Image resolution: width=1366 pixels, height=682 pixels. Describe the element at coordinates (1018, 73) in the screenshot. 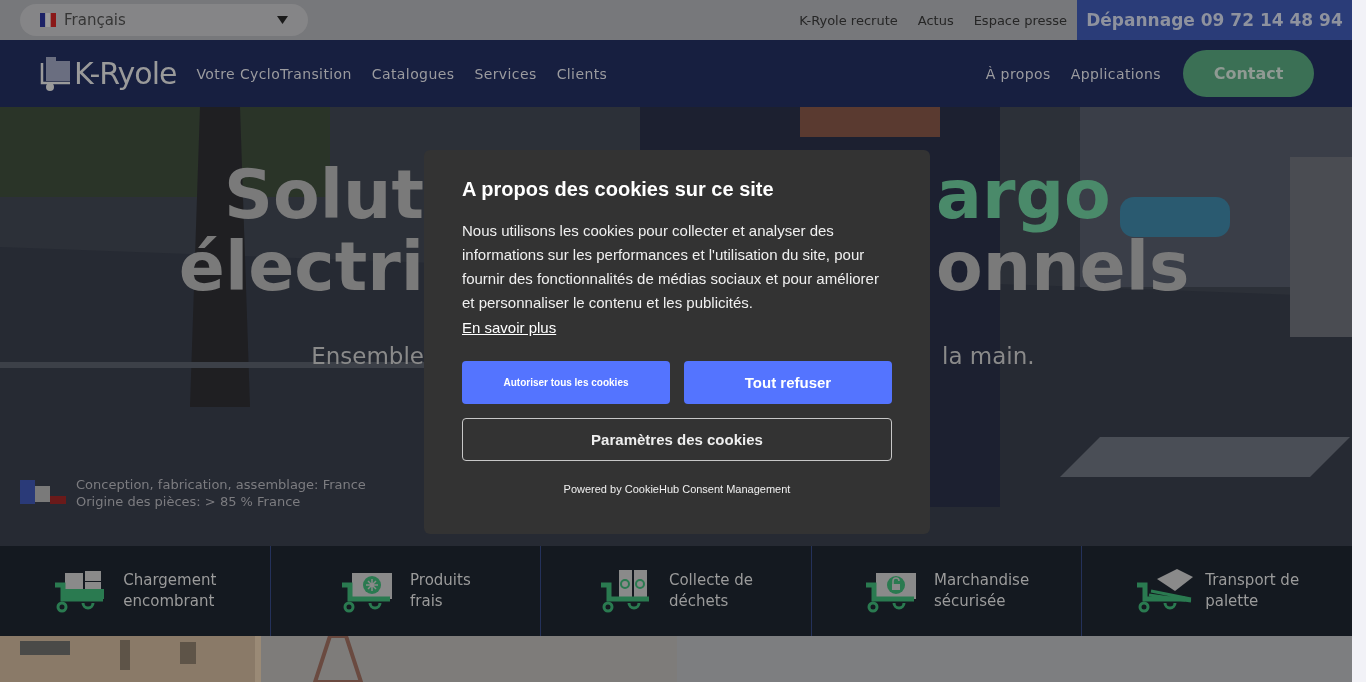

I see `nav-link: À propos` at that location.